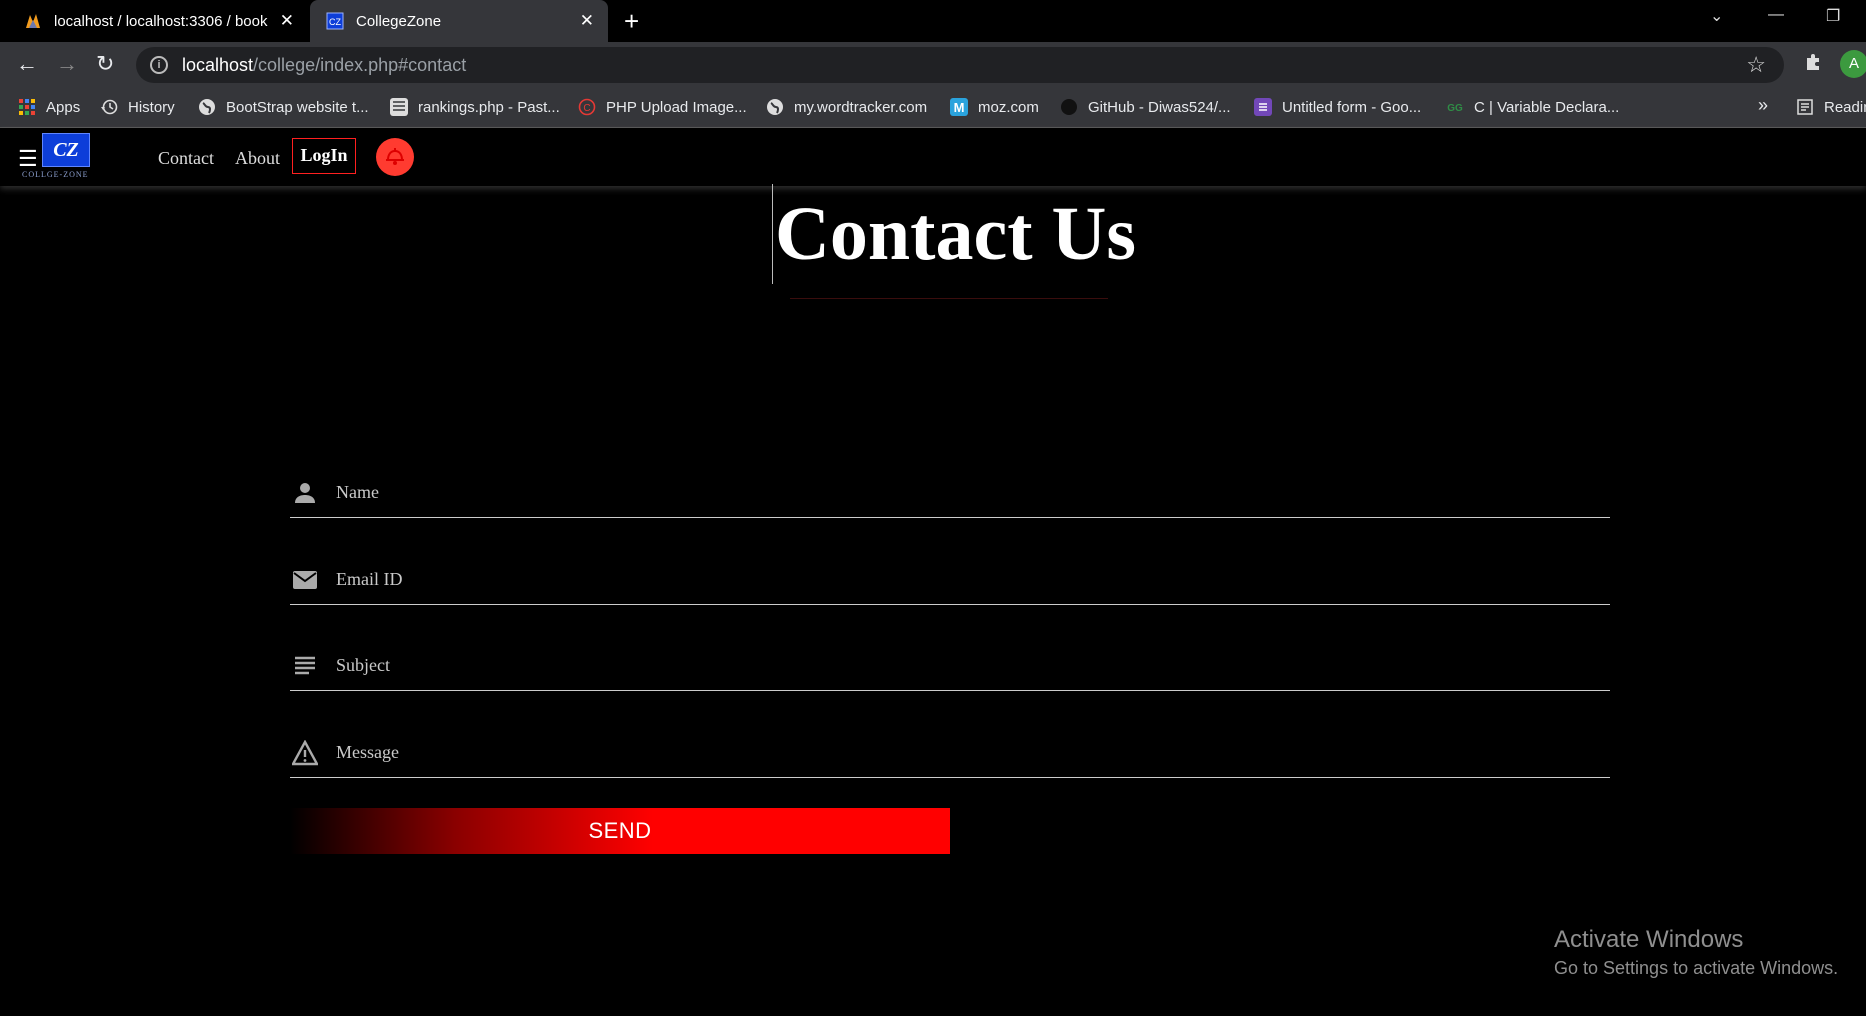 The height and width of the screenshot is (1016, 1866). Describe the element at coordinates (33, 21) in the screenshot. I see `phpmyadmin-icon` at that location.